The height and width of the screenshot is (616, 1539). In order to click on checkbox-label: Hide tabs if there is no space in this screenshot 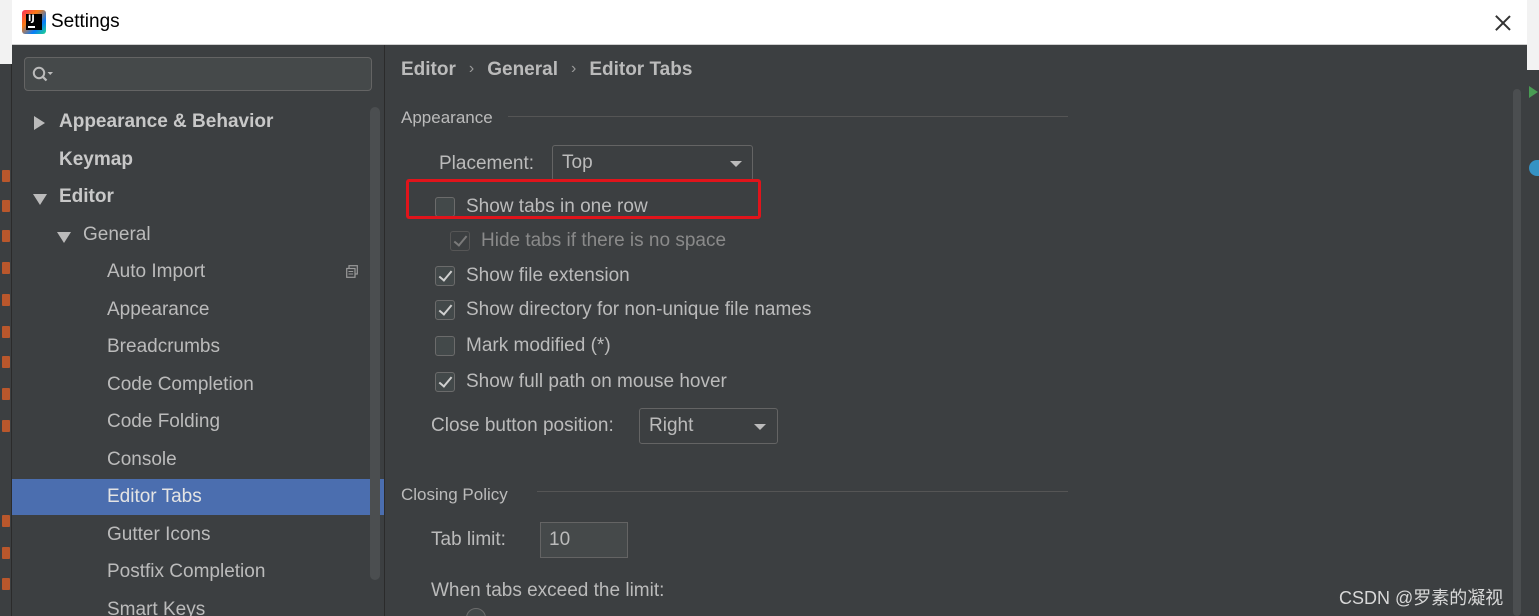, I will do `click(604, 240)`.